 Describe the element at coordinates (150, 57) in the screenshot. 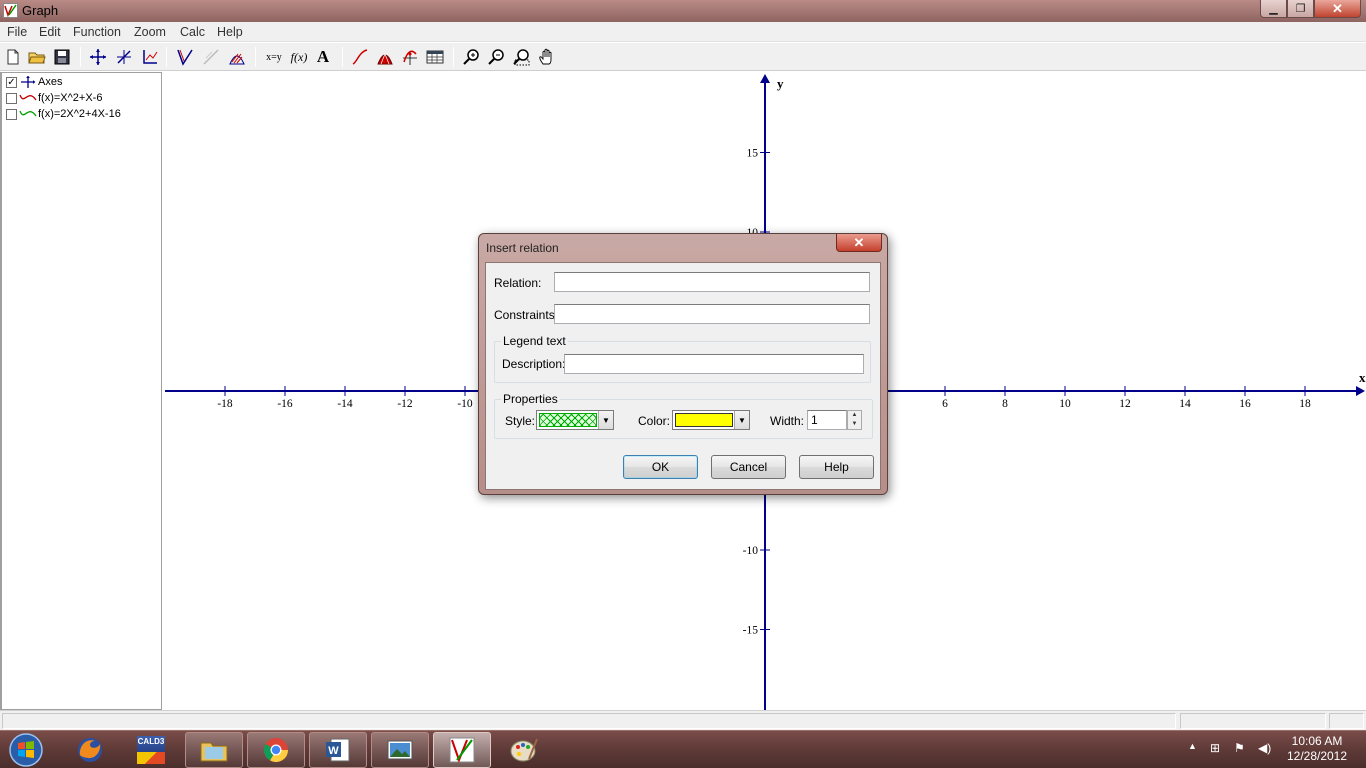

I see `coordinate-system-icon` at that location.